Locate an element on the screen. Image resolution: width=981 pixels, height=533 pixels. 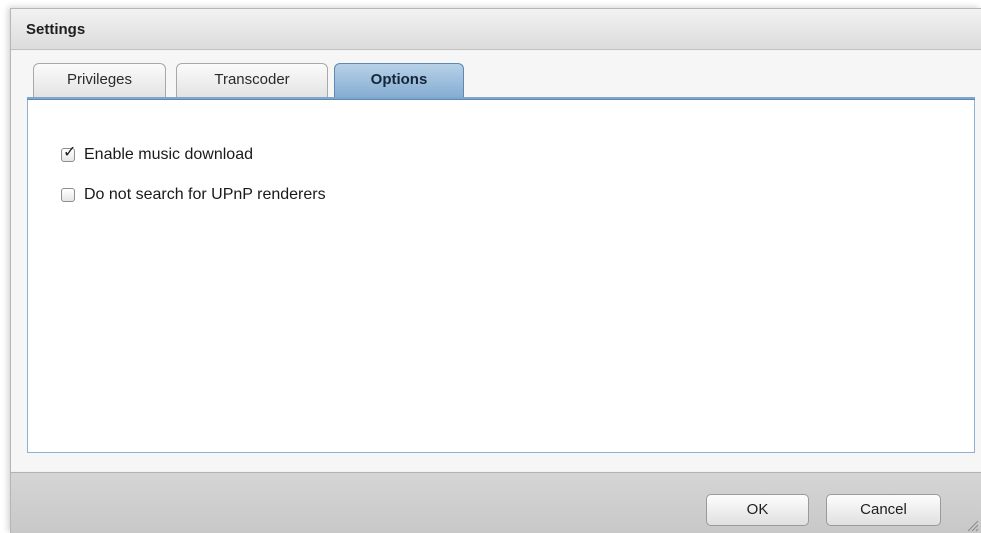
no-upnp-search-checkbox is located at coordinates (68, 195).